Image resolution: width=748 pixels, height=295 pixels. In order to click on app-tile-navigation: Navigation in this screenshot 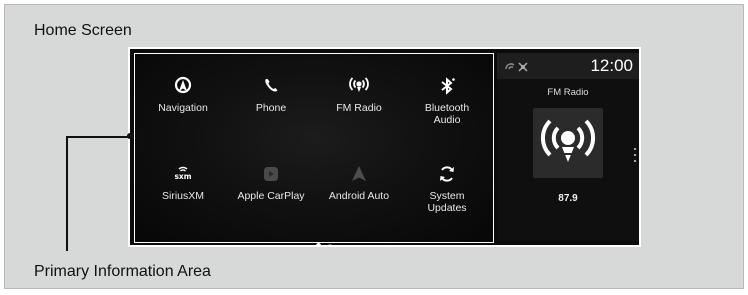, I will do `click(183, 104)`.